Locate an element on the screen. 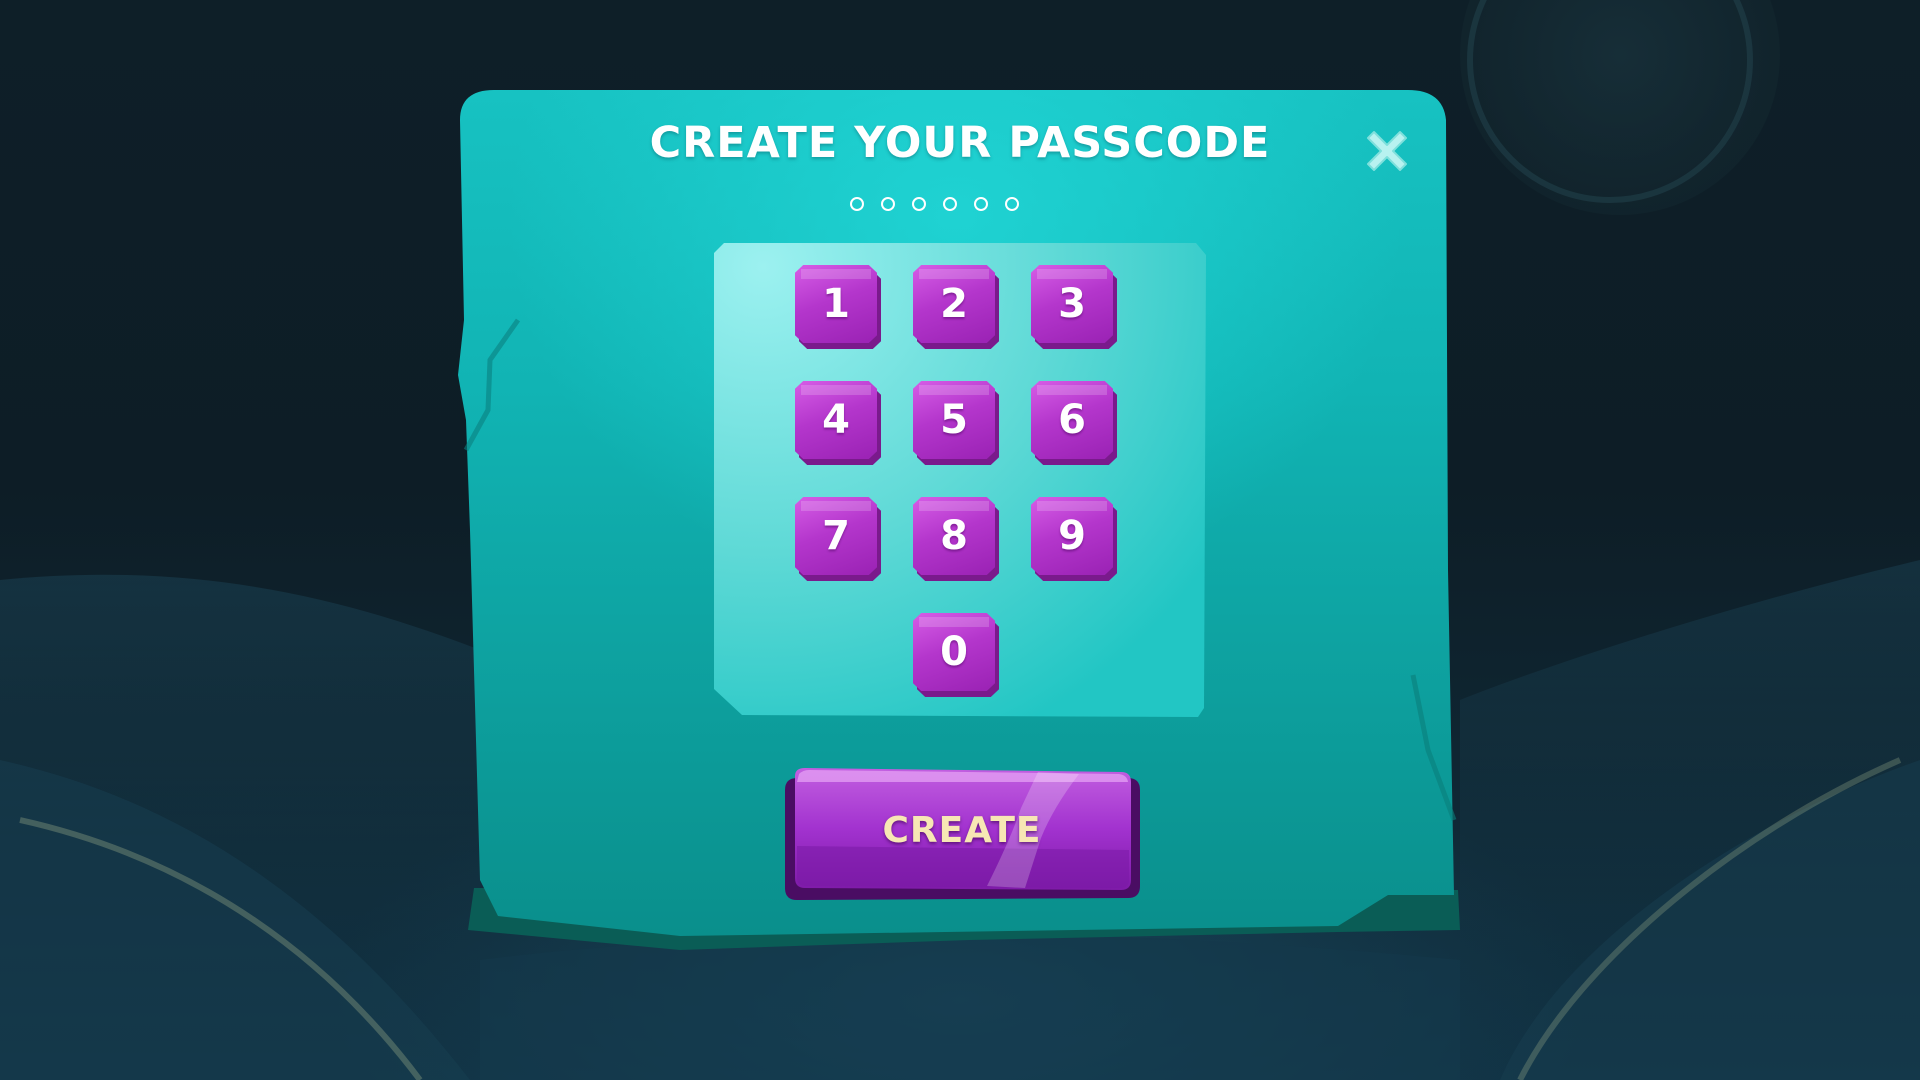 The width and height of the screenshot is (1920, 1080). keypad-key-4: 4 is located at coordinates (838, 423).